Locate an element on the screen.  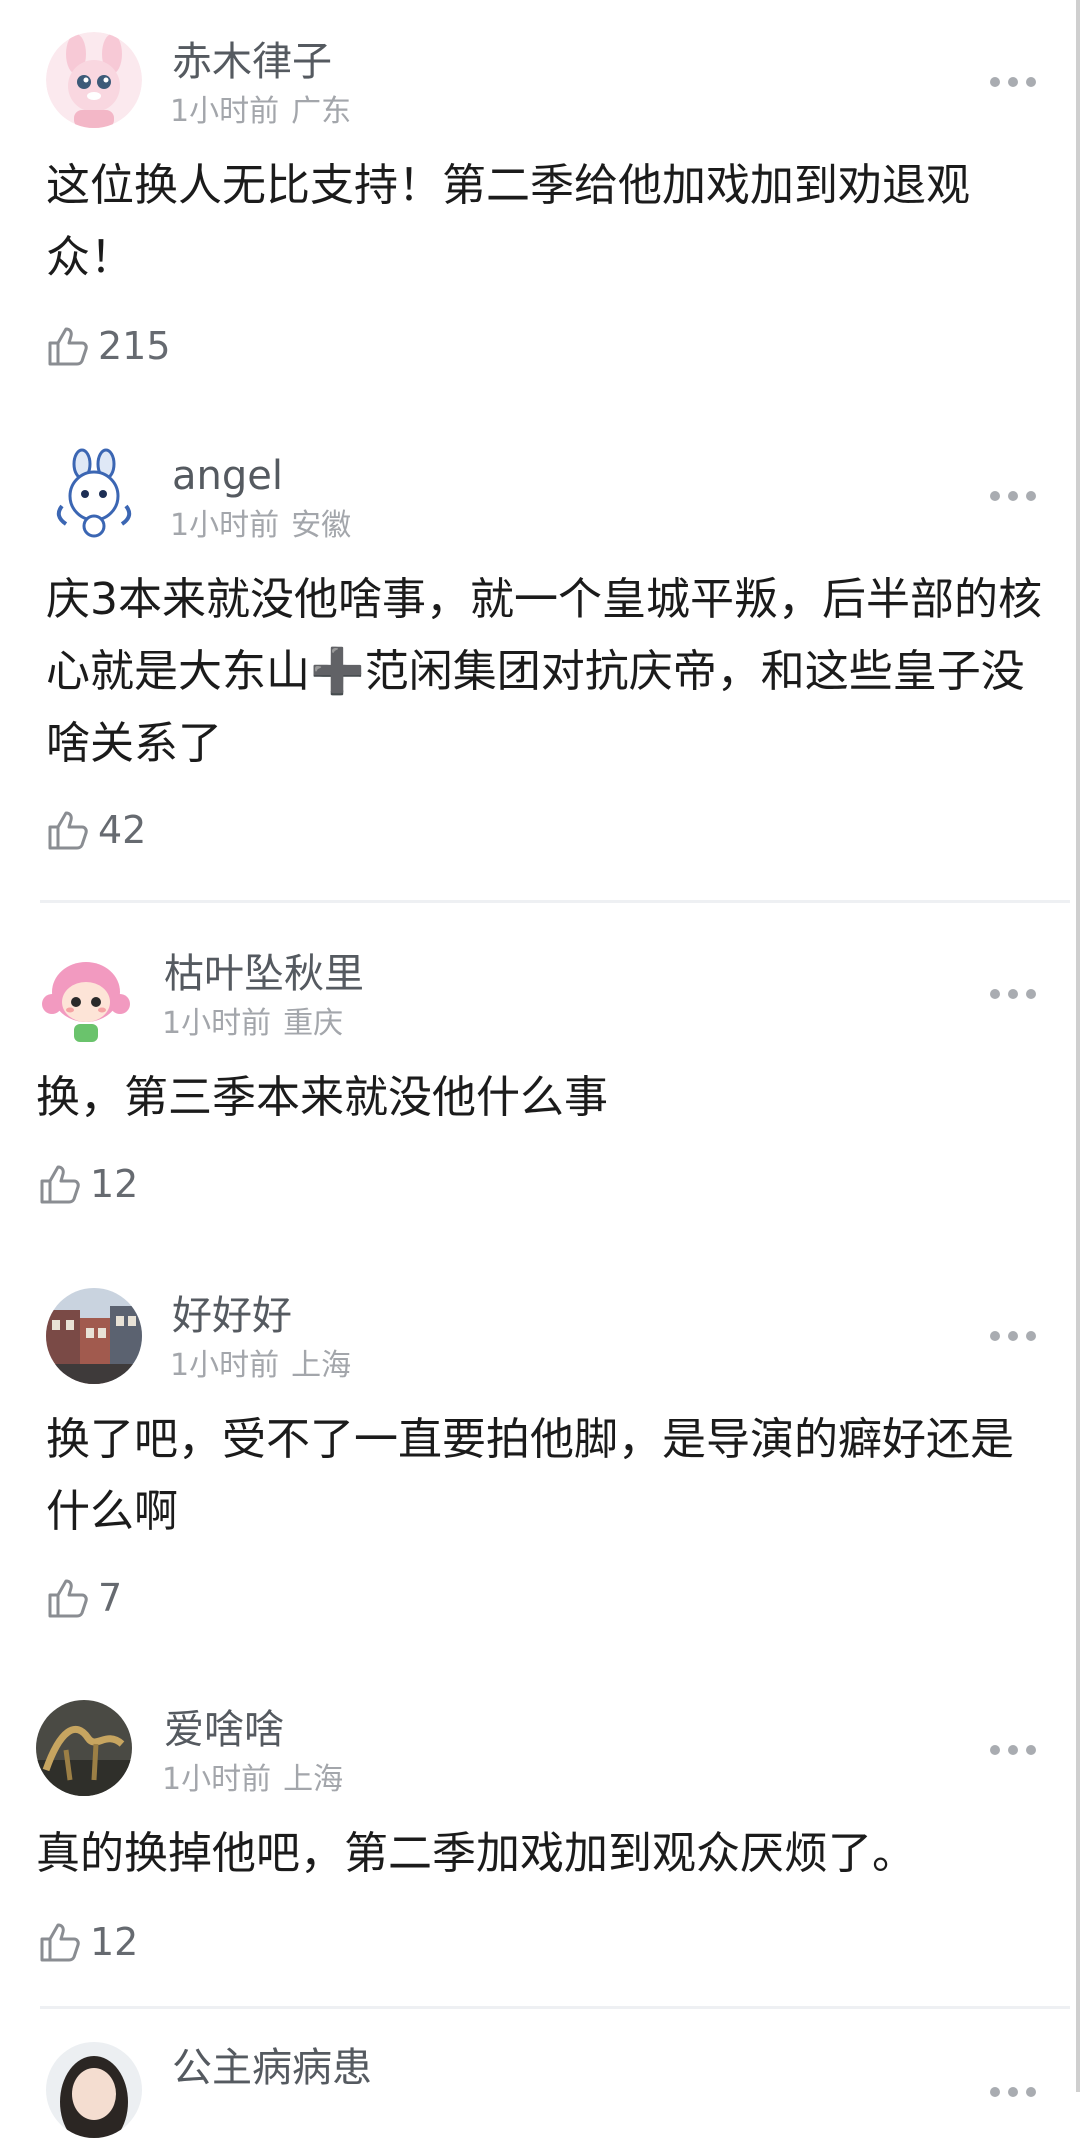
comment-location: 重庆 is located at coordinates (313, 1023).